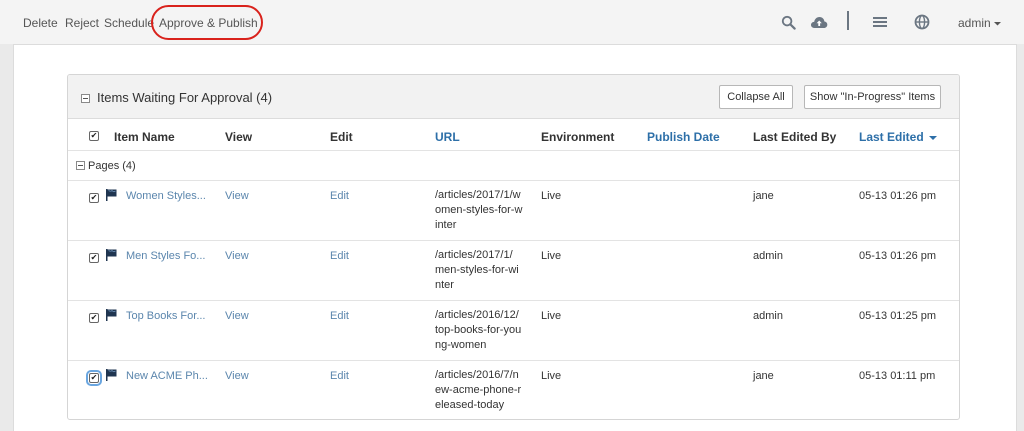  What do you see at coordinates (756, 97) in the screenshot?
I see `collapse-all-button: Collapse All` at bounding box center [756, 97].